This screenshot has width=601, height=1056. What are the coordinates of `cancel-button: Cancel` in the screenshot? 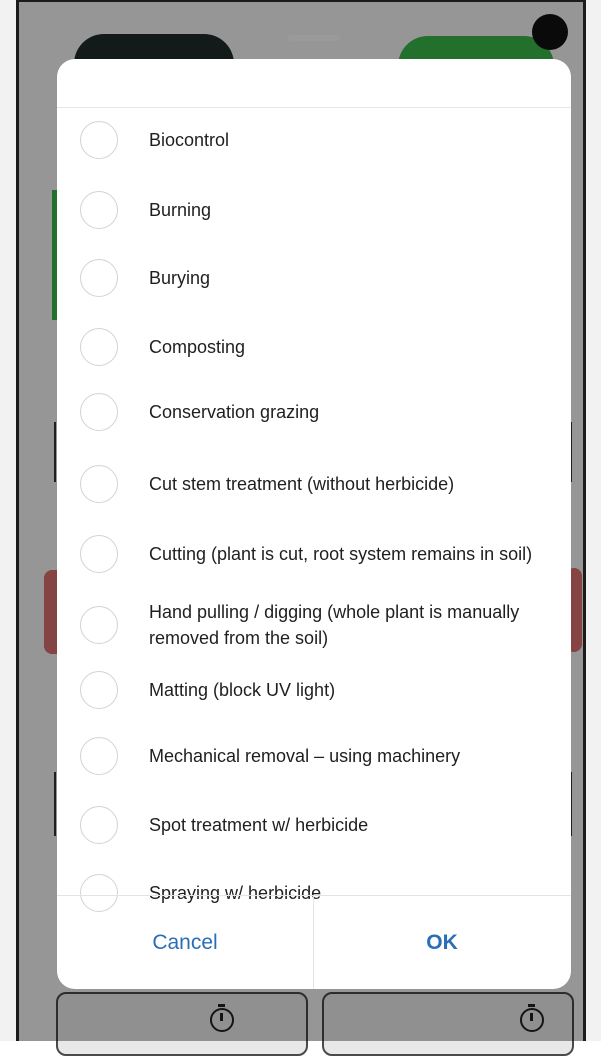 It's located at (185, 942).